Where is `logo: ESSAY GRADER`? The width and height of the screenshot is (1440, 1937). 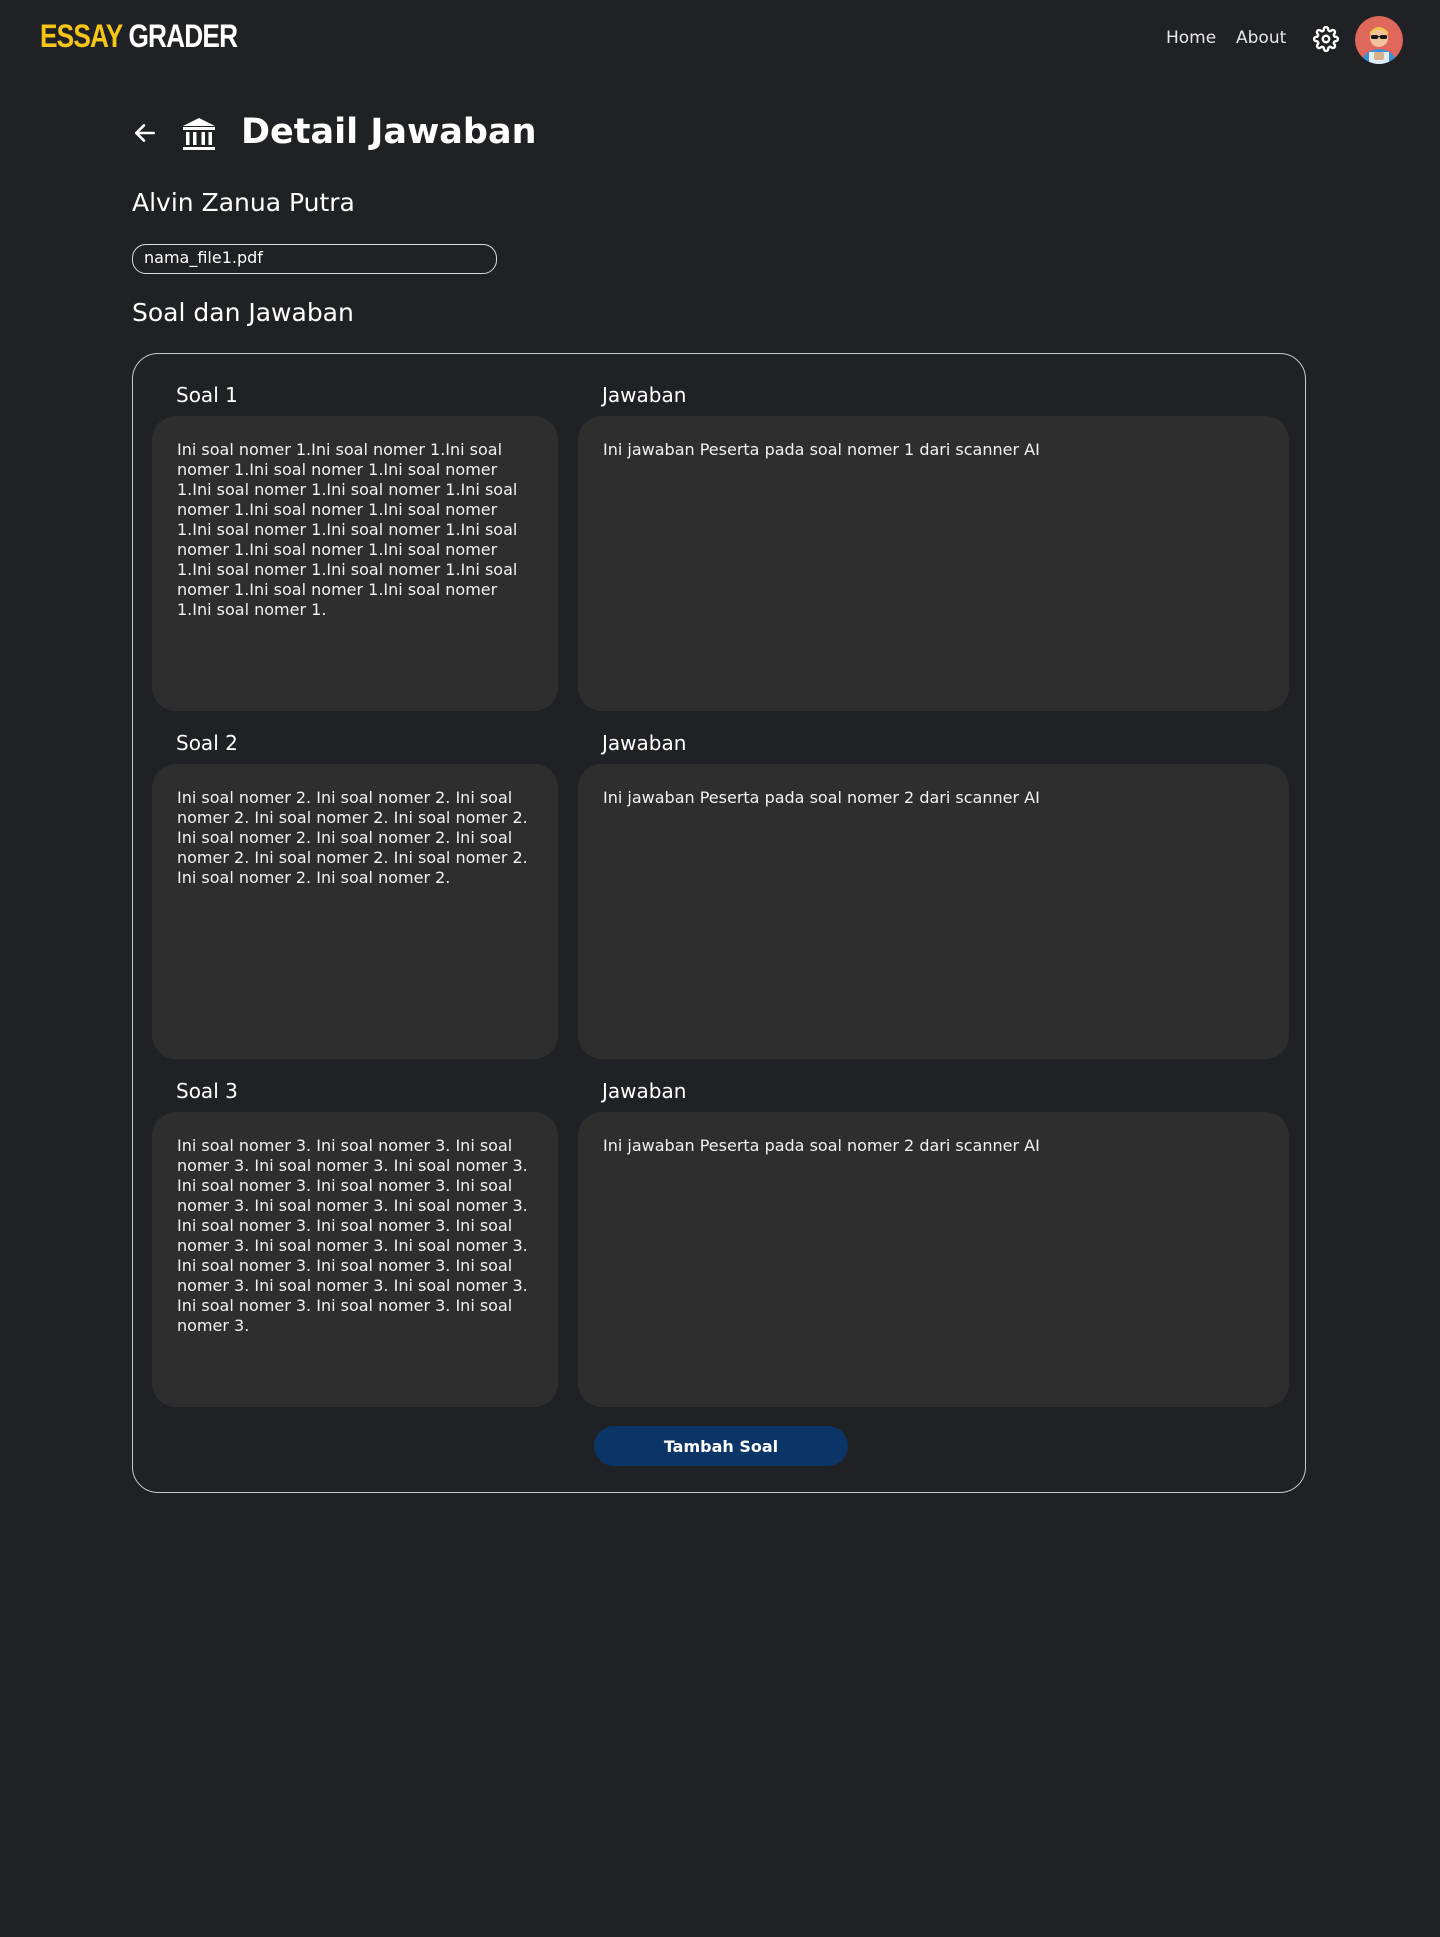 logo: ESSAY GRADER is located at coordinates (139, 36).